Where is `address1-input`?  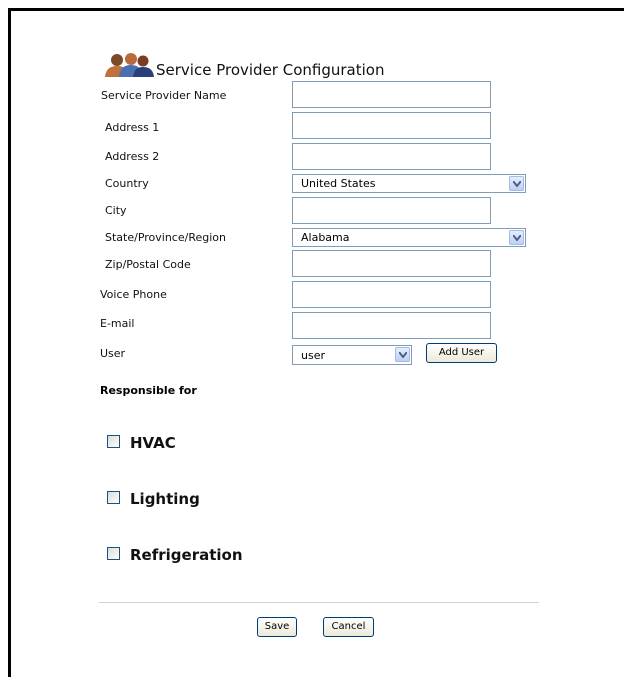
address1-input is located at coordinates (391, 125).